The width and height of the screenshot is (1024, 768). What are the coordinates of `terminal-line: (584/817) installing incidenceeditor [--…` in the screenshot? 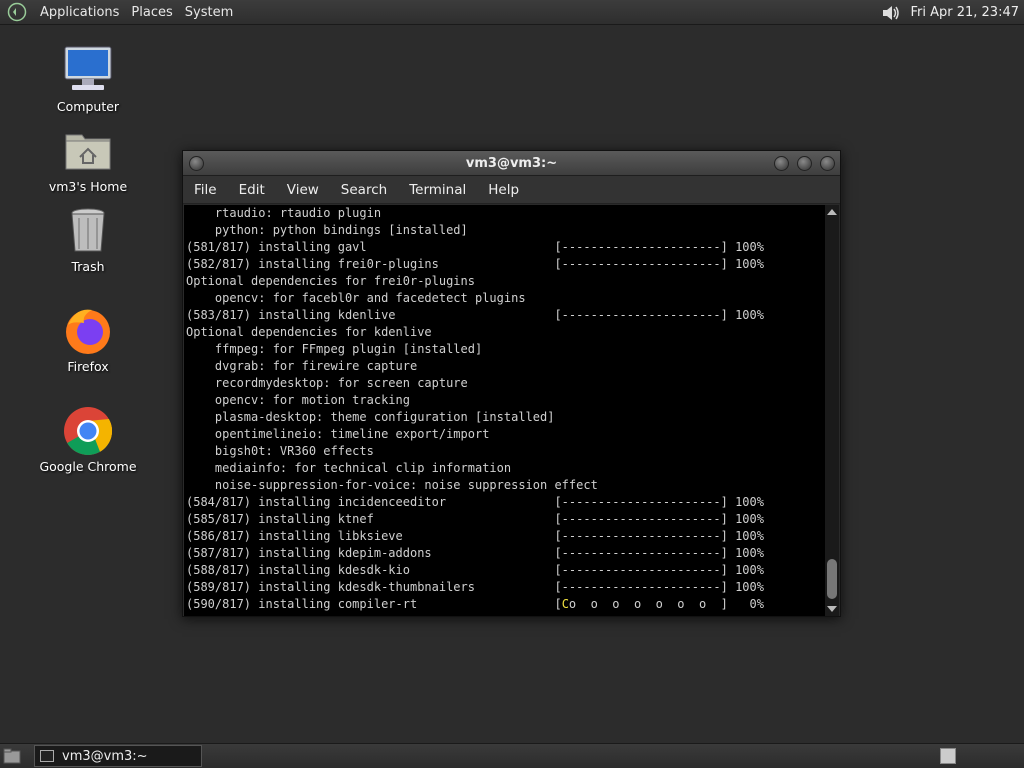 It's located at (475, 502).